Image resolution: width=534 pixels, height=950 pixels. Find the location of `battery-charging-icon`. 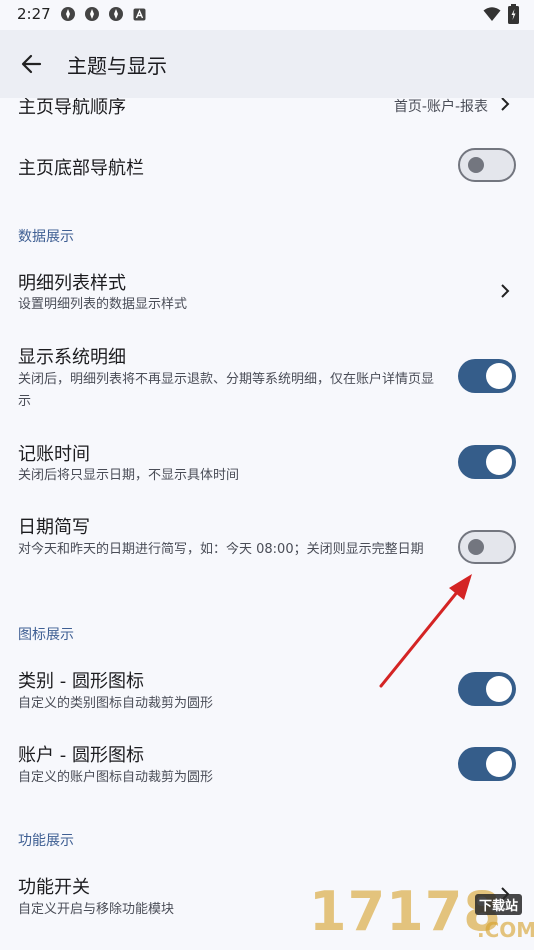

battery-charging-icon is located at coordinates (513, 14).